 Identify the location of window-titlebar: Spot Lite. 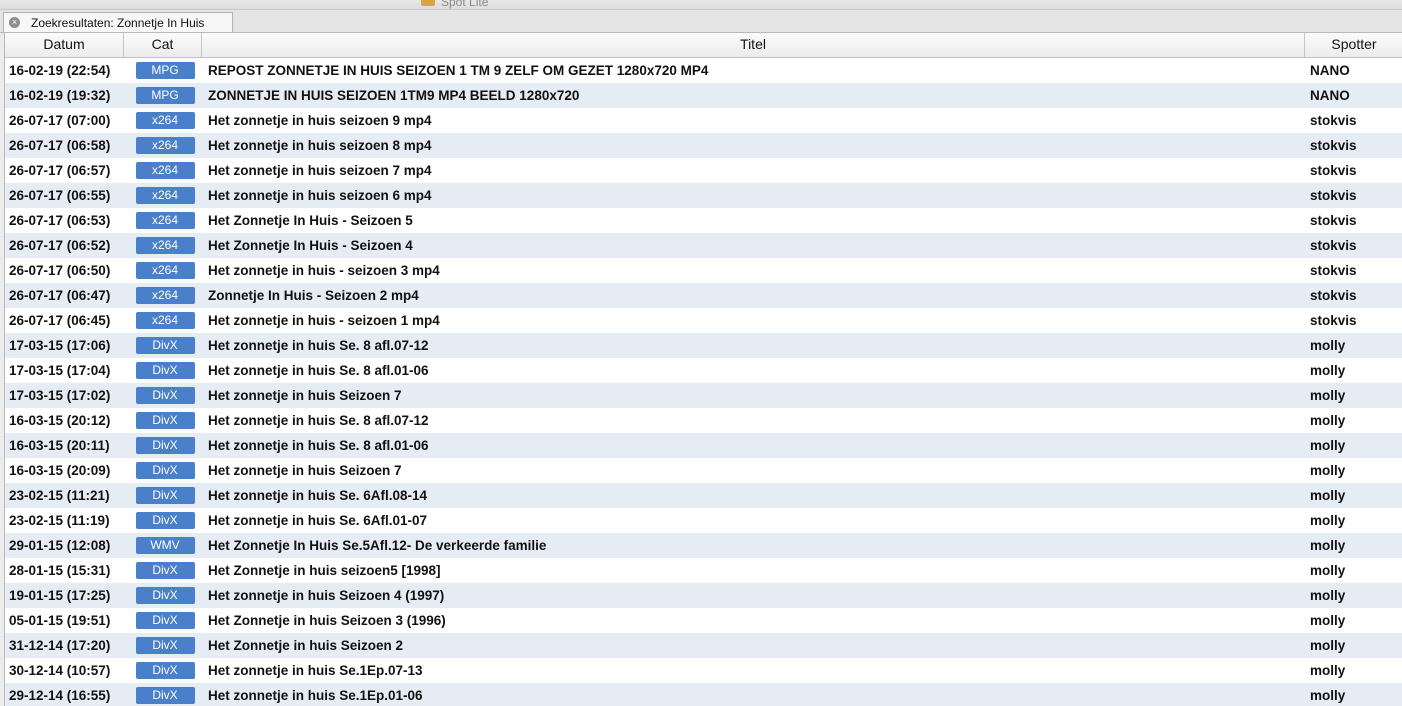
(701, 5).